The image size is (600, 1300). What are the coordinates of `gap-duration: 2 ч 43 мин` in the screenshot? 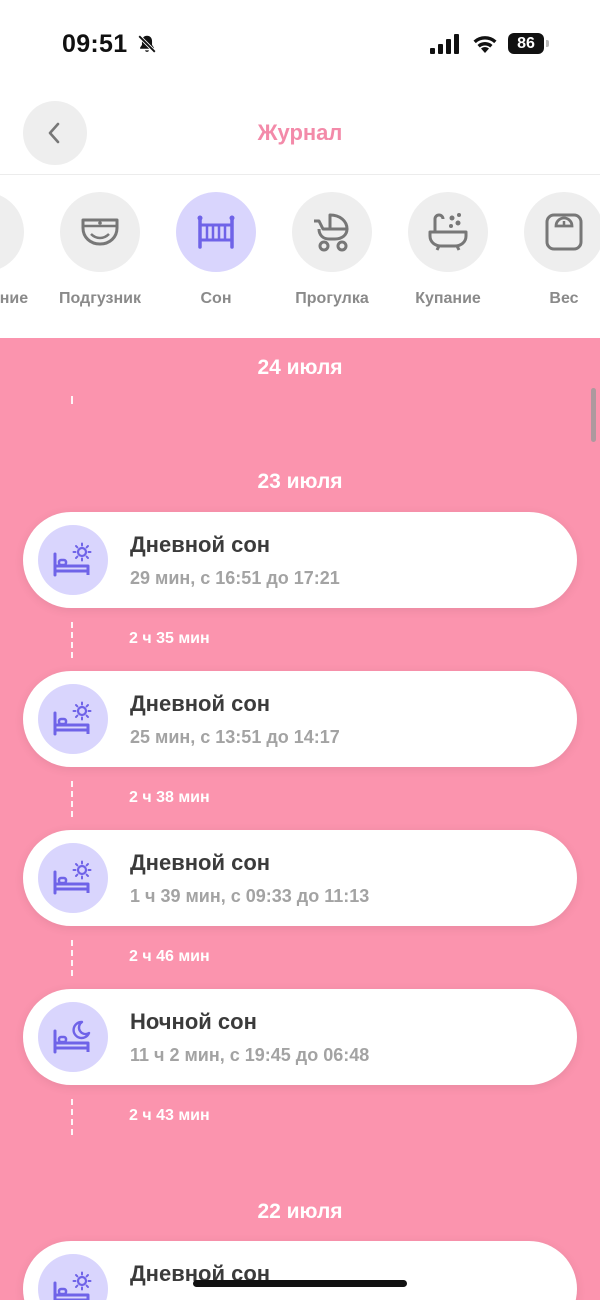 It's located at (169, 1115).